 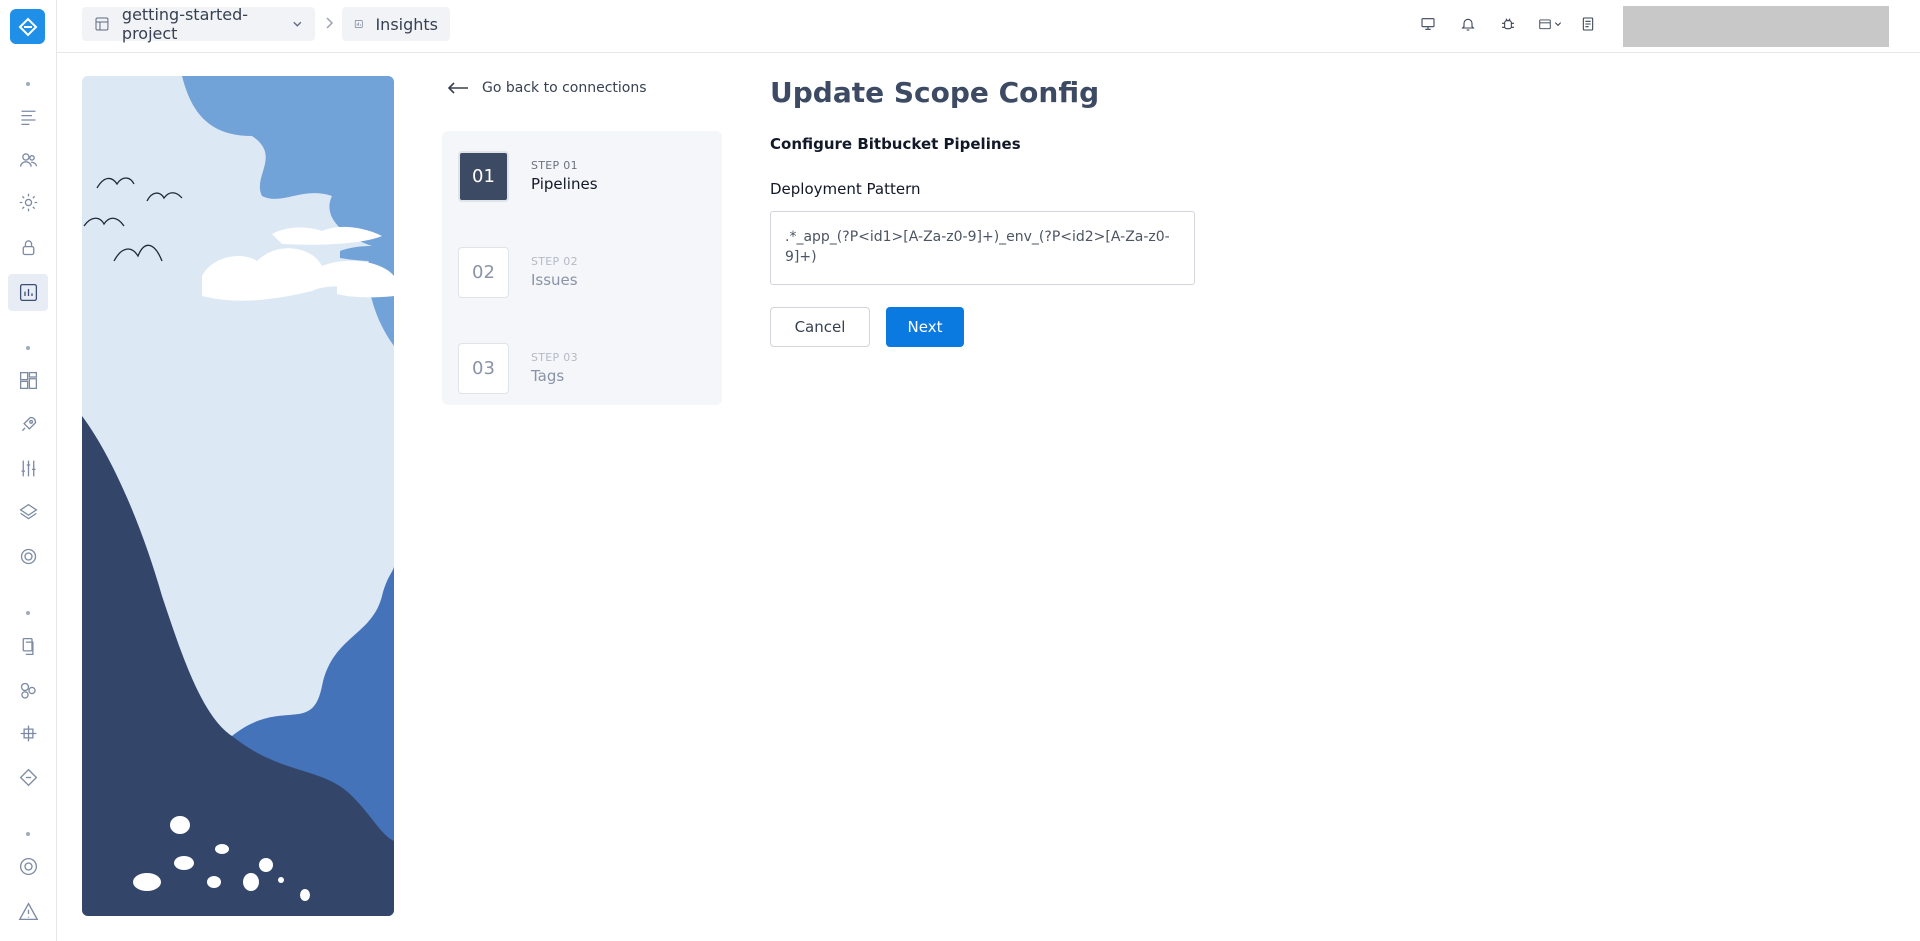 I want to click on badge-icon, so click(x=28, y=556).